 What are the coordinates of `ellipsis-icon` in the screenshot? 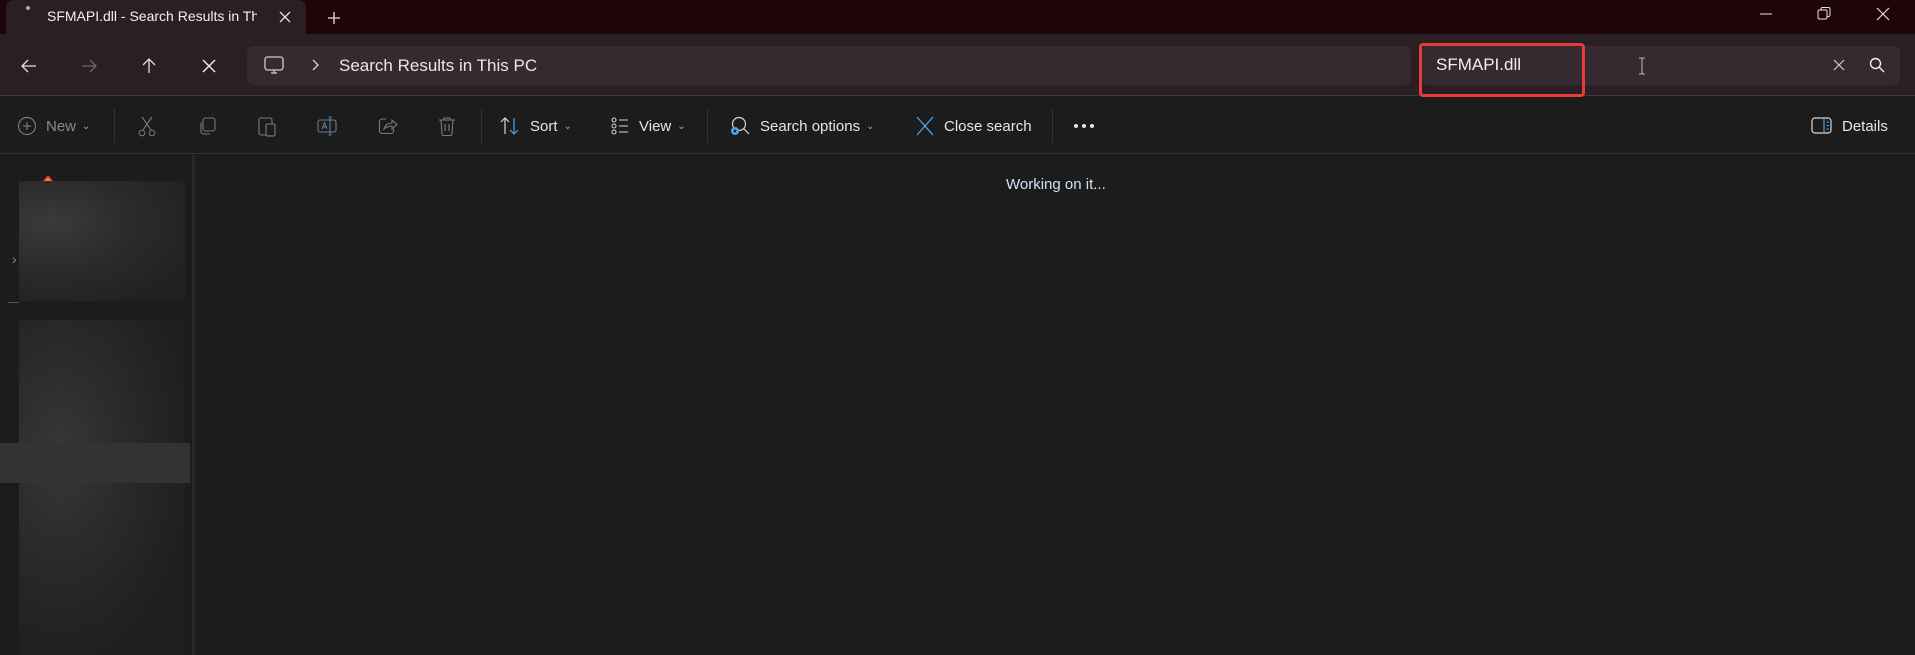 It's located at (1084, 126).